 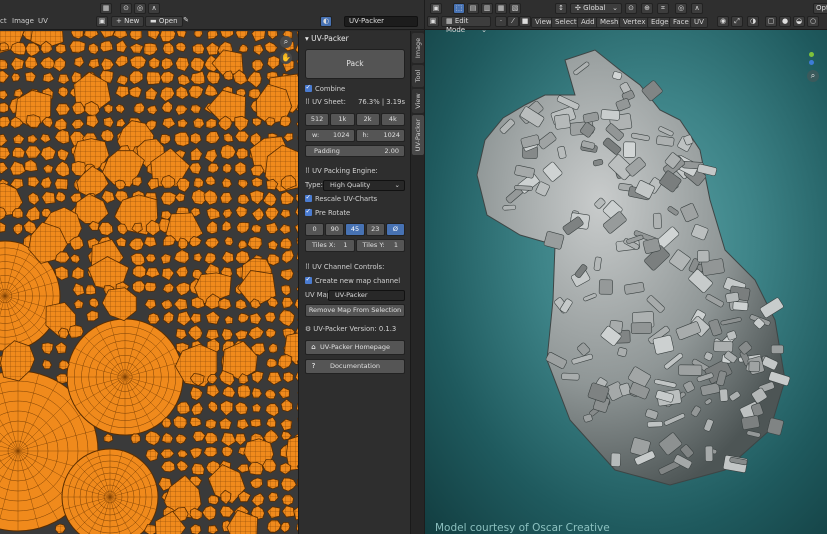 I want to click on rotation-23-button: 23, so click(x=375, y=229).